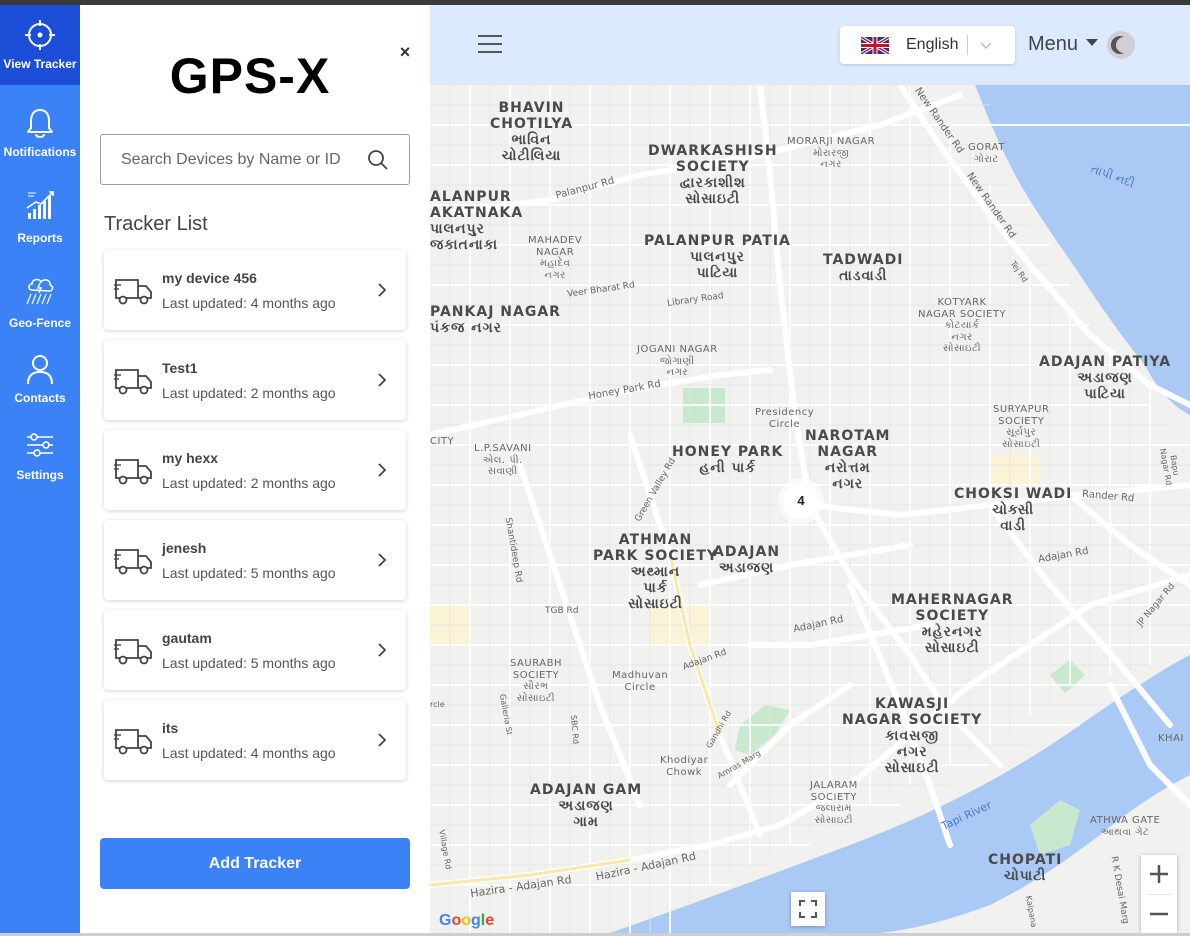 The width and height of the screenshot is (1190, 936). I want to click on crosshair-icon, so click(40, 35).